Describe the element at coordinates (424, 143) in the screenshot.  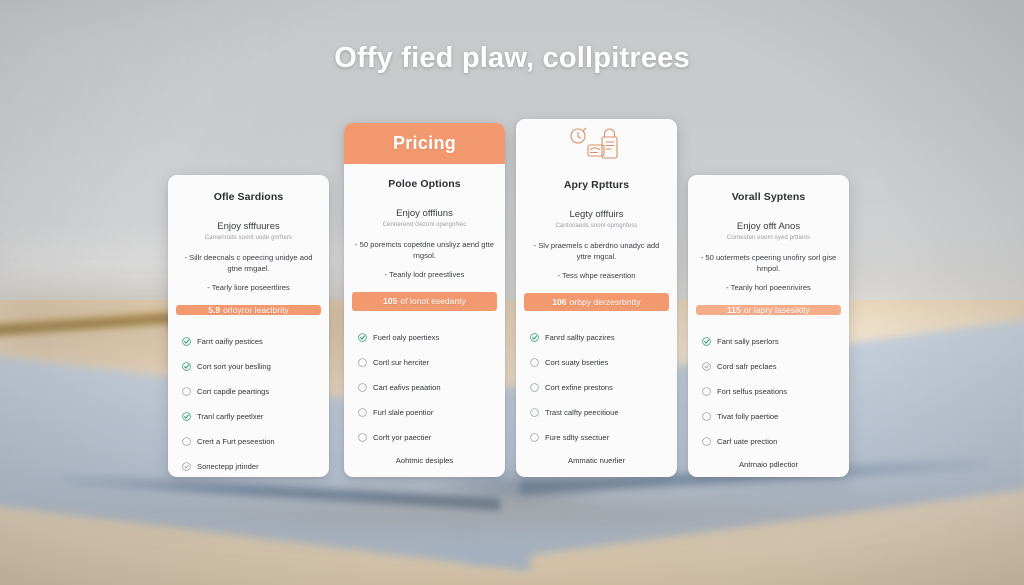
I see `card-banner: Pricing` at that location.